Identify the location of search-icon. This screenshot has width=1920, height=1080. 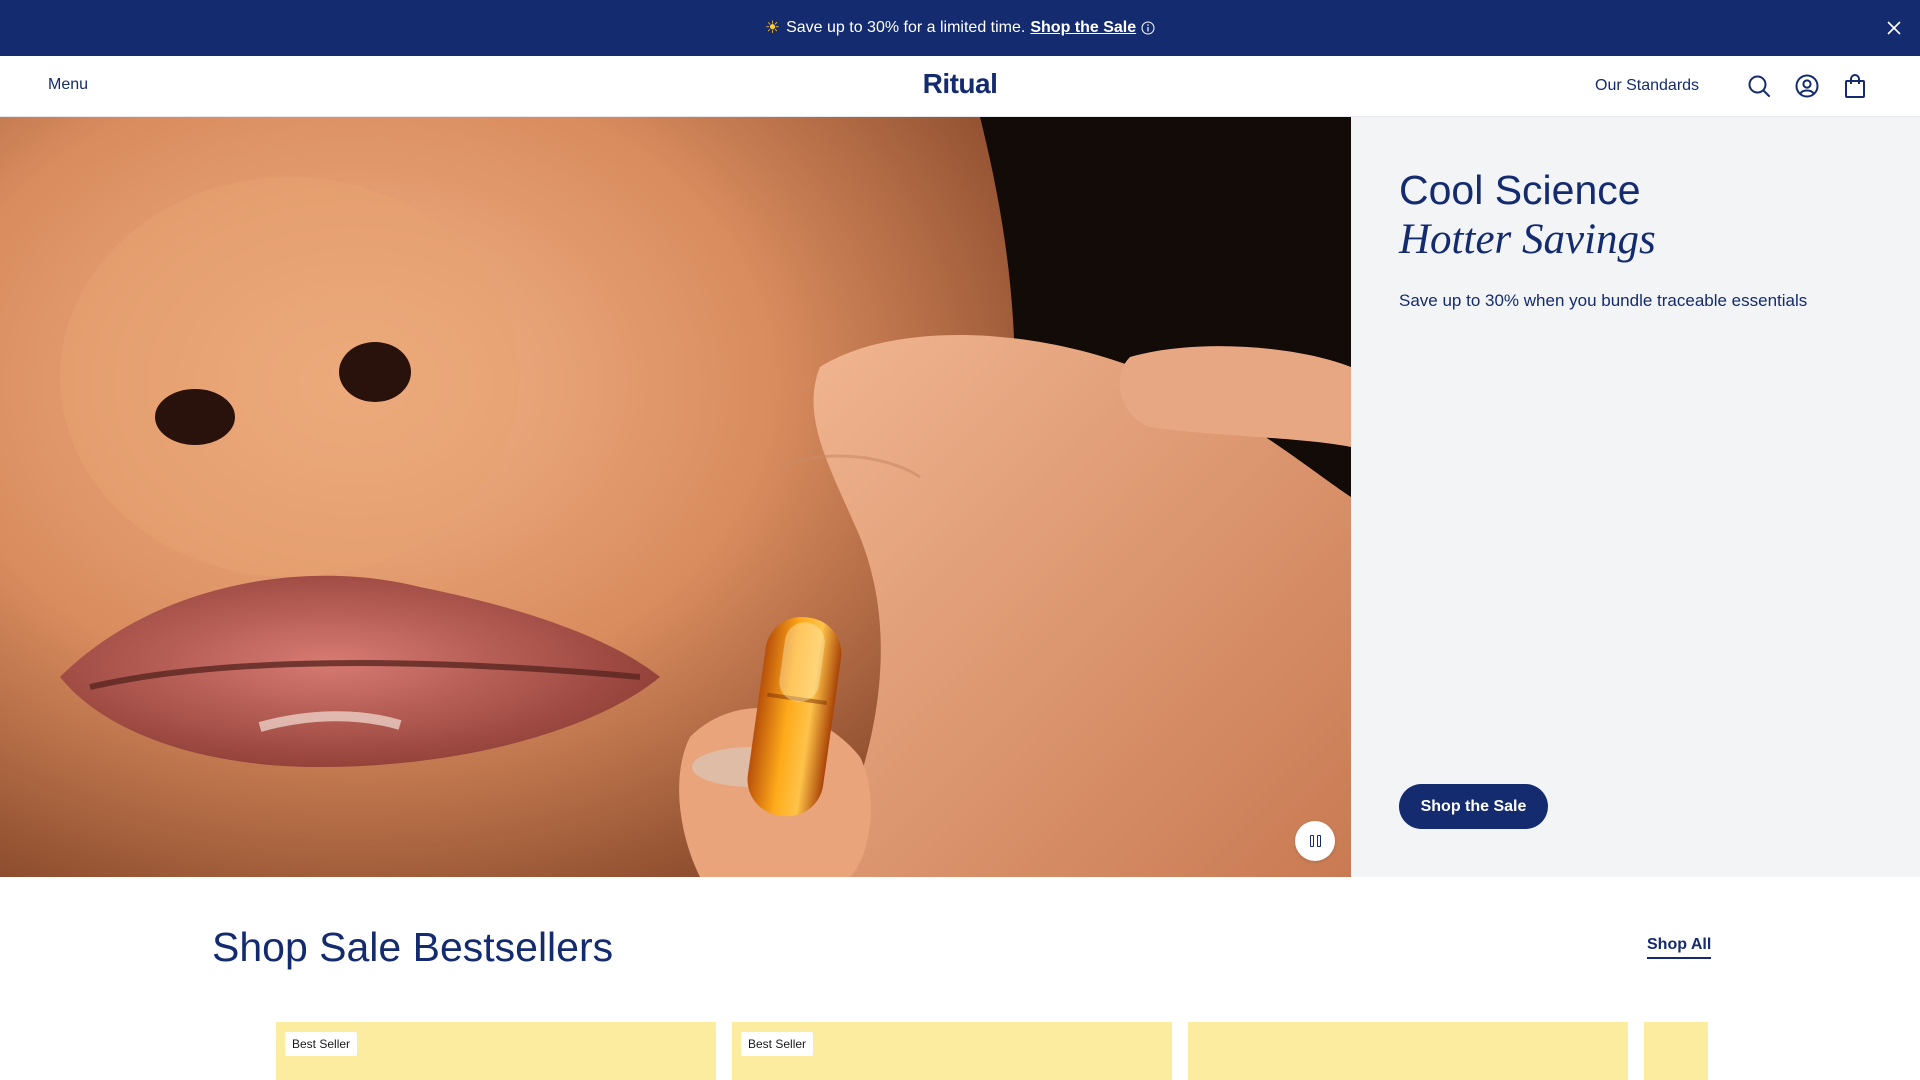
(1759, 86).